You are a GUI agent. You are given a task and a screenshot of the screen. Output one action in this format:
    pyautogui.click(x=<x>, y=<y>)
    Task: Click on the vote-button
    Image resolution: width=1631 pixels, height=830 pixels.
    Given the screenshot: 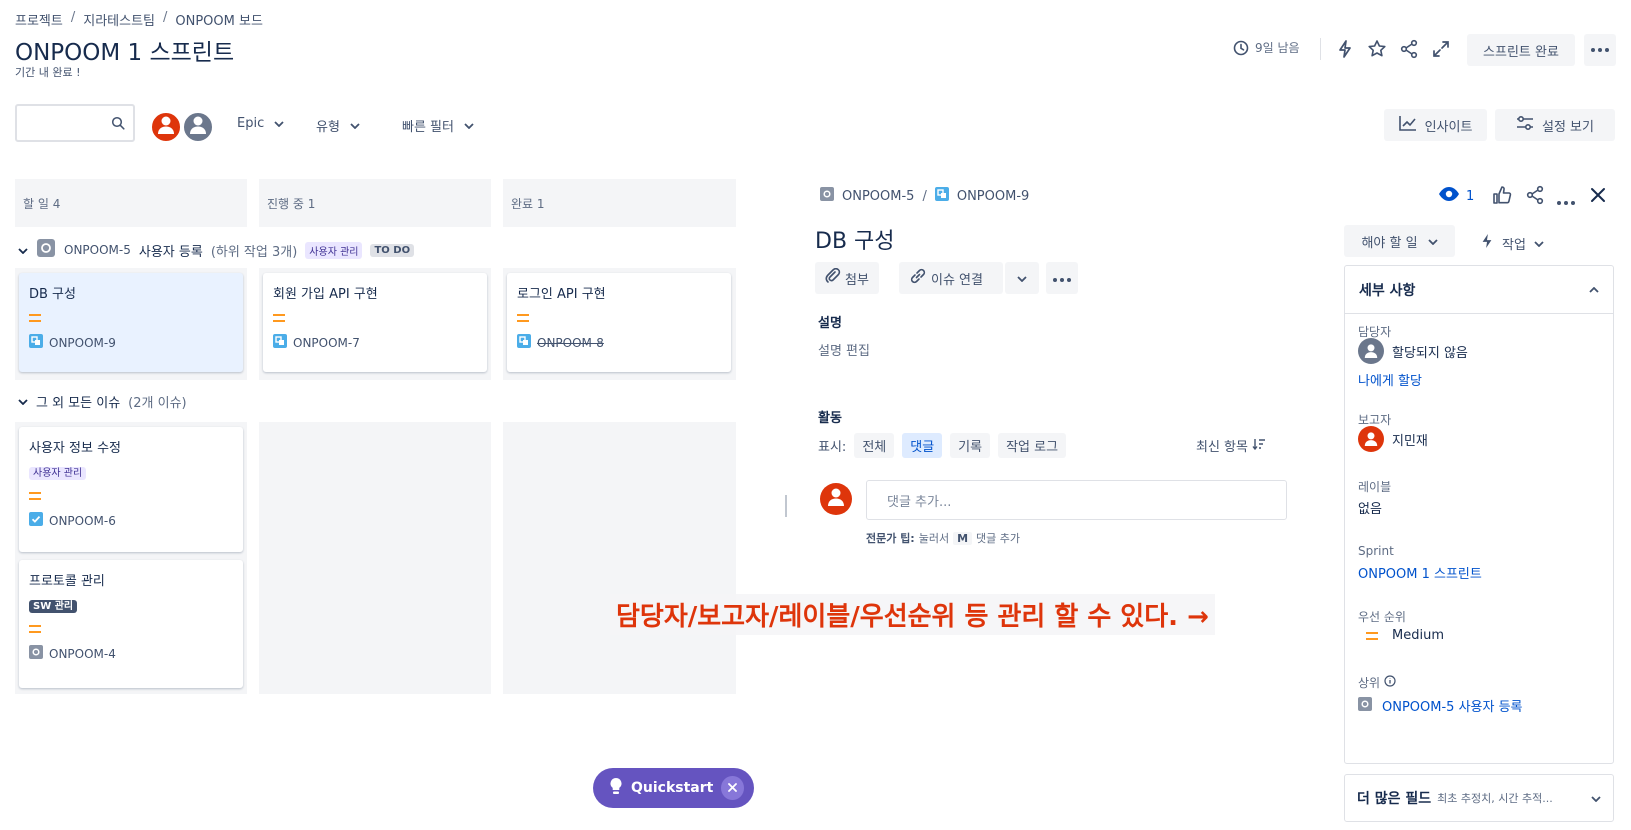 What is the action you would take?
    pyautogui.click(x=1502, y=197)
    